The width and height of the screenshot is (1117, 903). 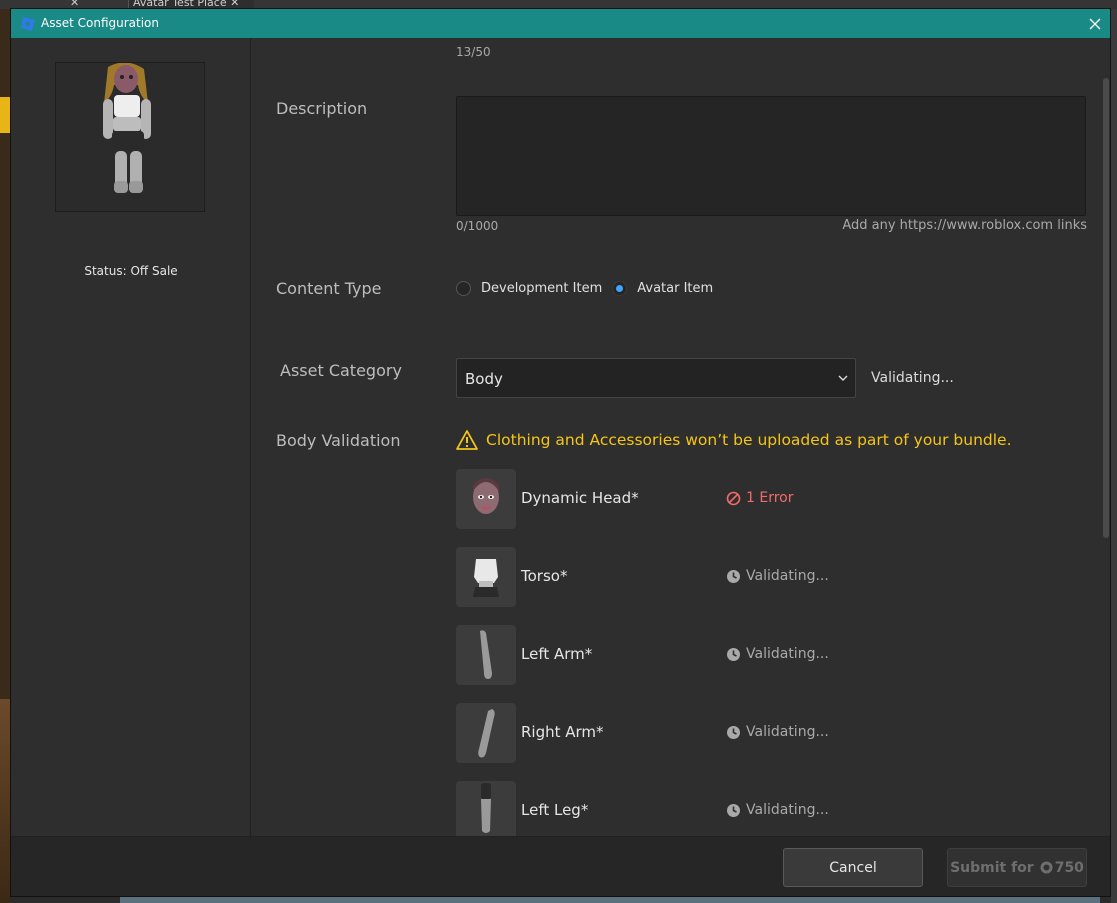 I want to click on body-part-name: Torso*, so click(x=544, y=576).